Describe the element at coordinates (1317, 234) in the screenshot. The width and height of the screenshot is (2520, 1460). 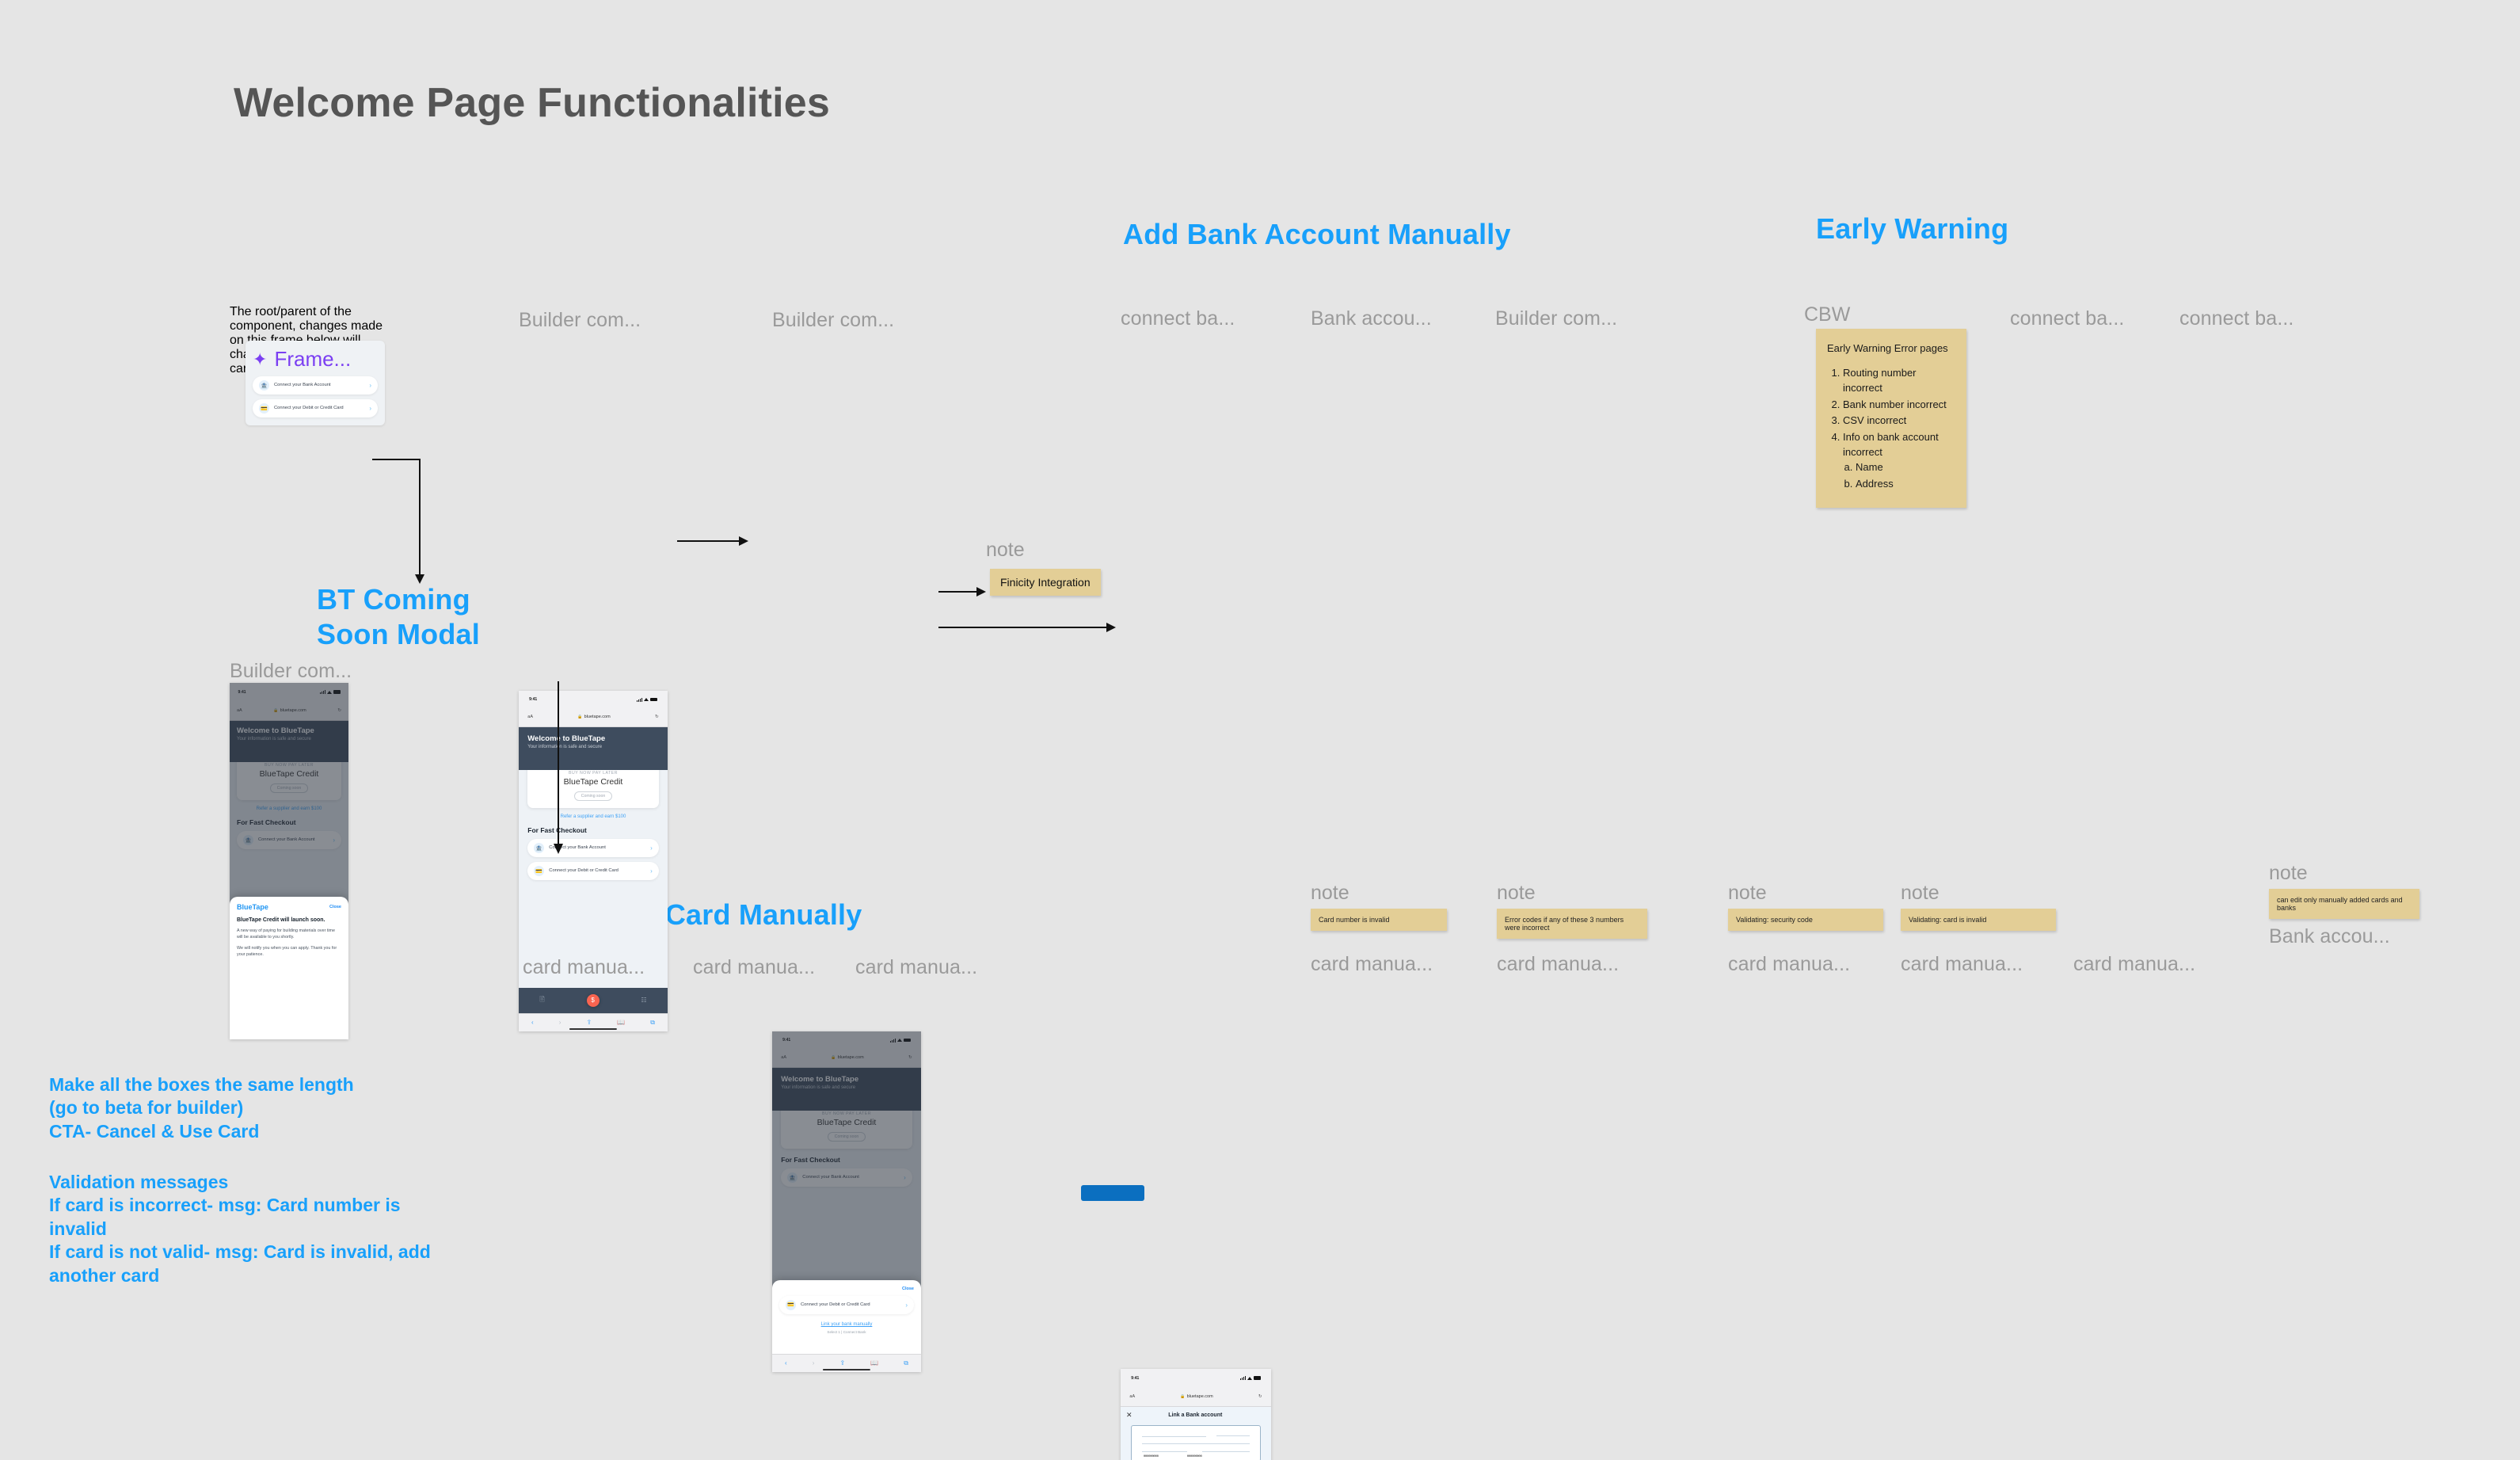
I see `section-title-add-bank: Add Bank Account Manually` at that location.